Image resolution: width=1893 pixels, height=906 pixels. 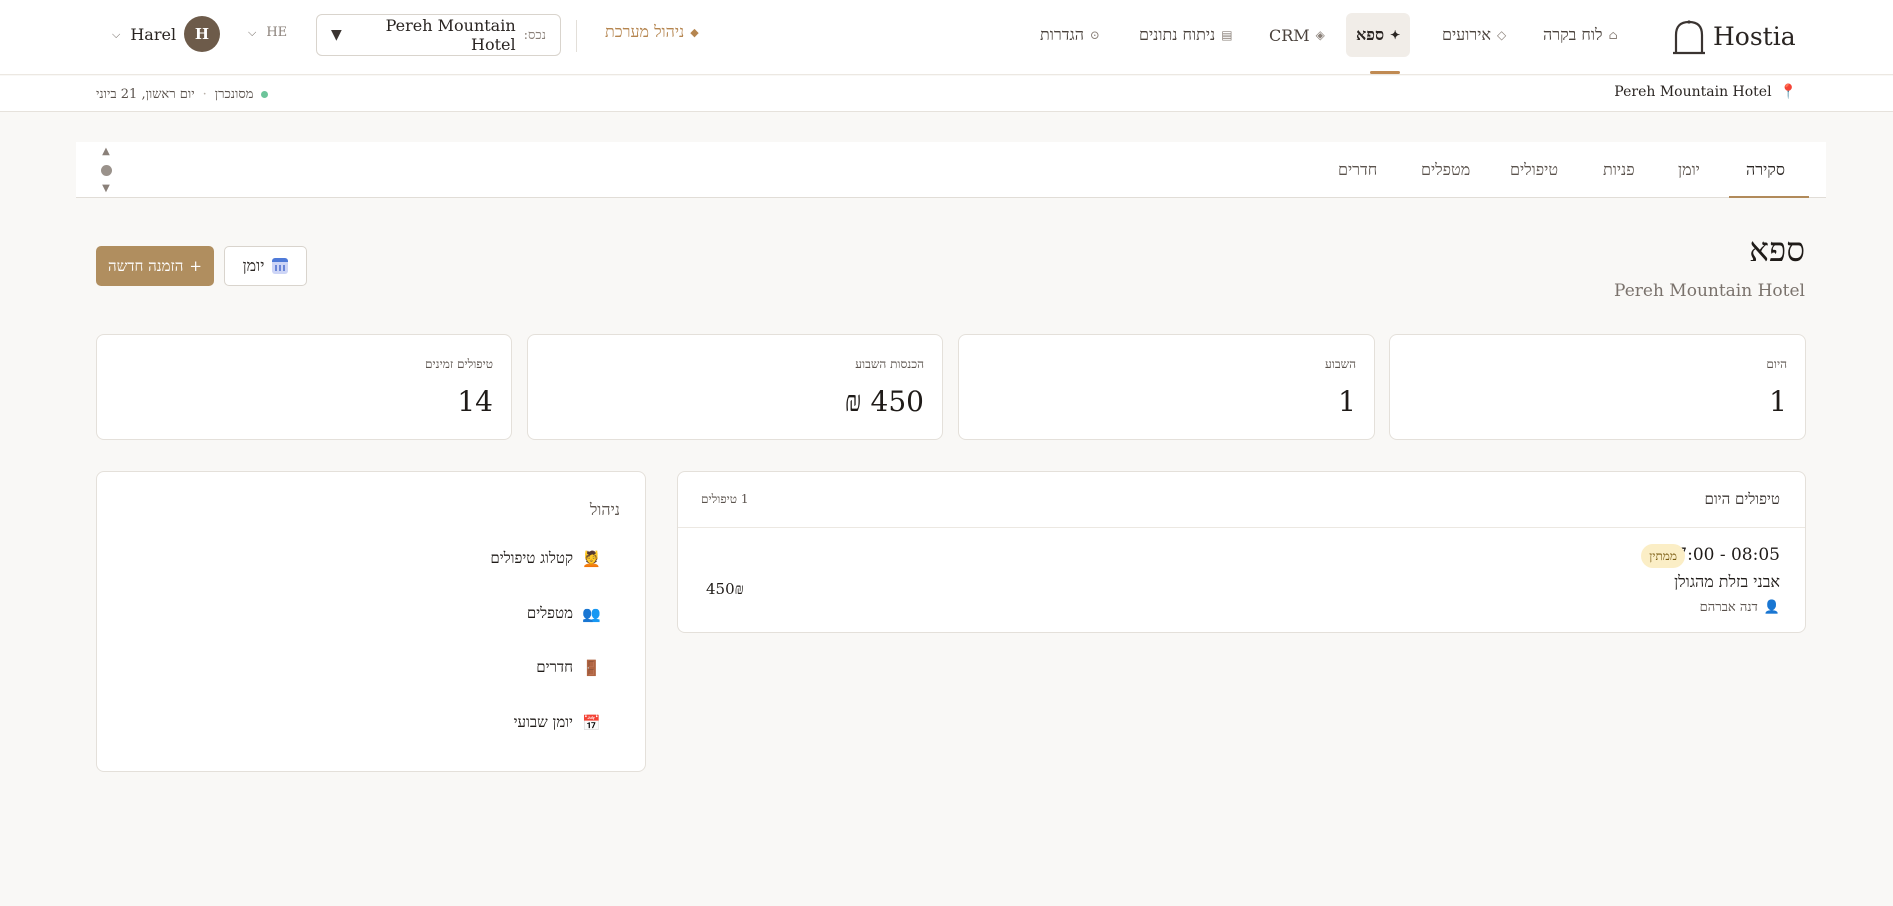 What do you see at coordinates (946, 94) in the screenshot?
I see `context-bar` at bounding box center [946, 94].